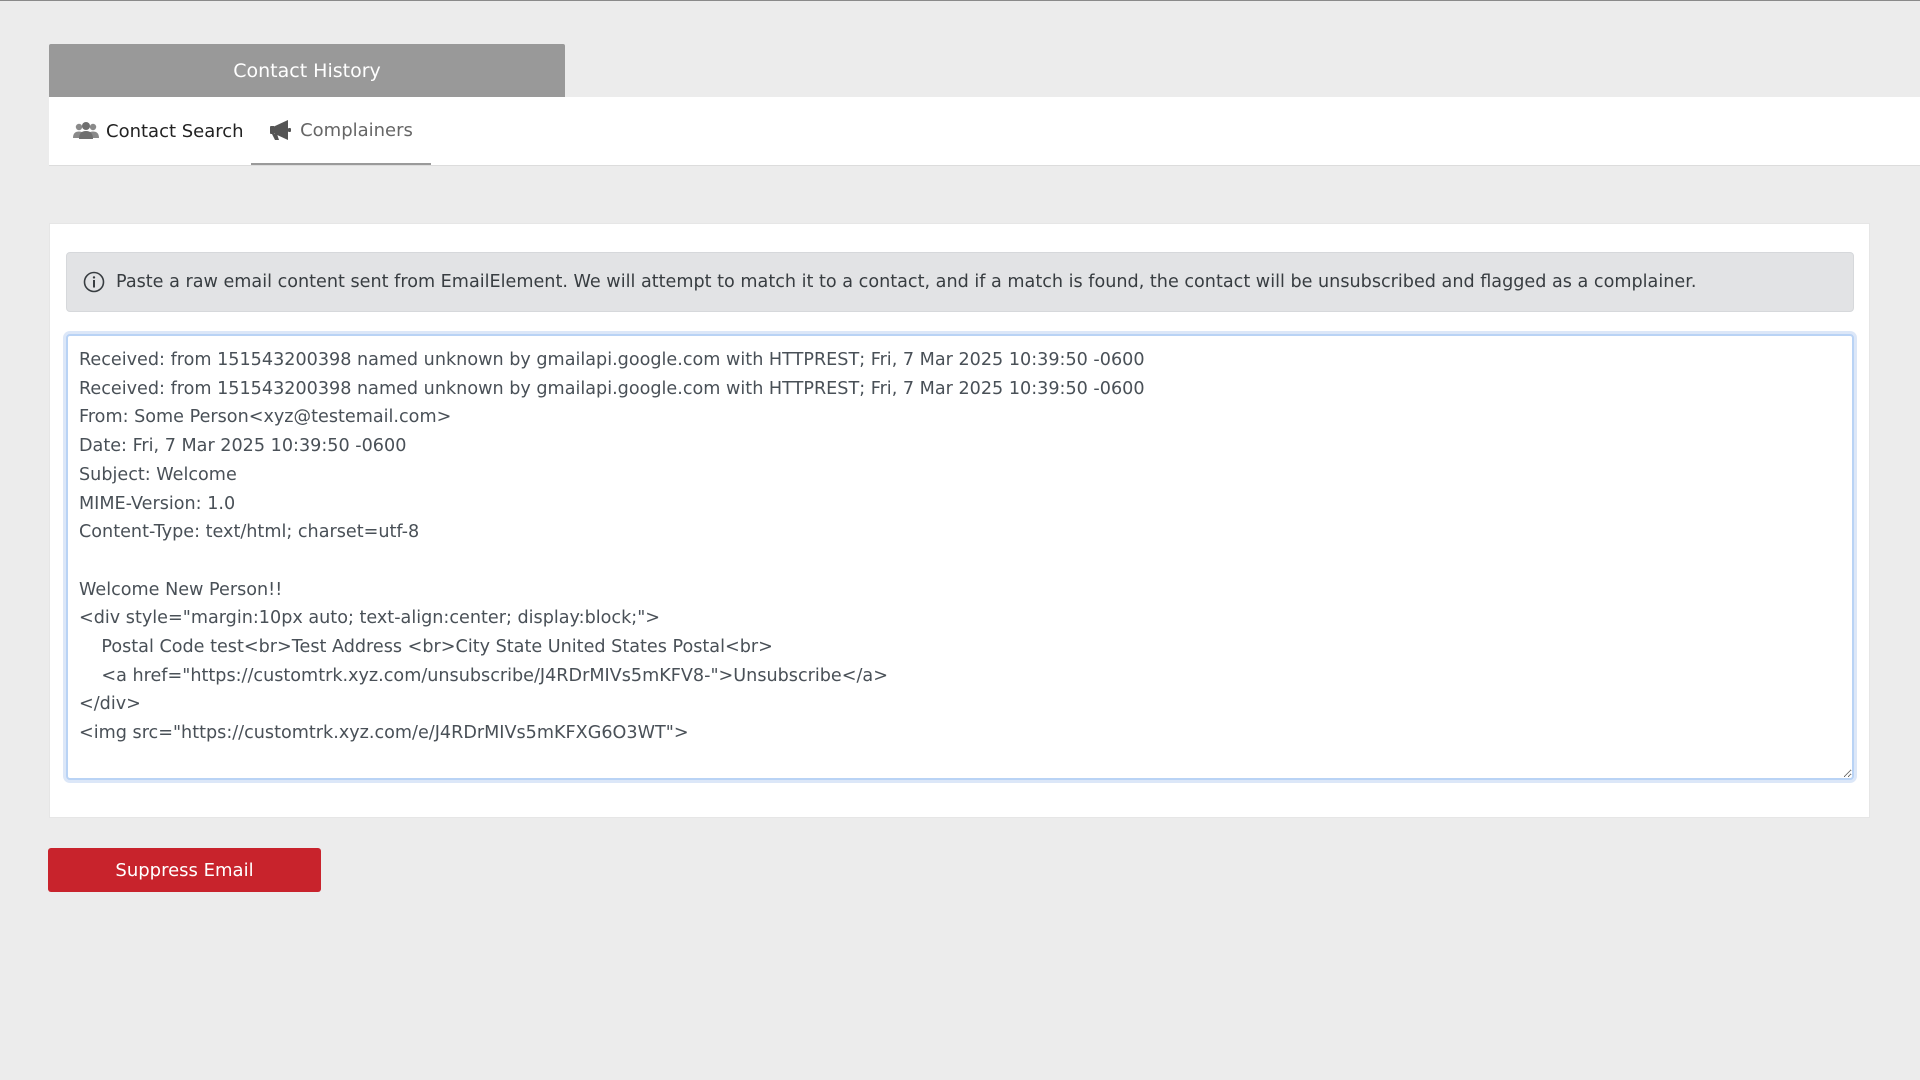  What do you see at coordinates (960, 0) in the screenshot?
I see `top-border` at bounding box center [960, 0].